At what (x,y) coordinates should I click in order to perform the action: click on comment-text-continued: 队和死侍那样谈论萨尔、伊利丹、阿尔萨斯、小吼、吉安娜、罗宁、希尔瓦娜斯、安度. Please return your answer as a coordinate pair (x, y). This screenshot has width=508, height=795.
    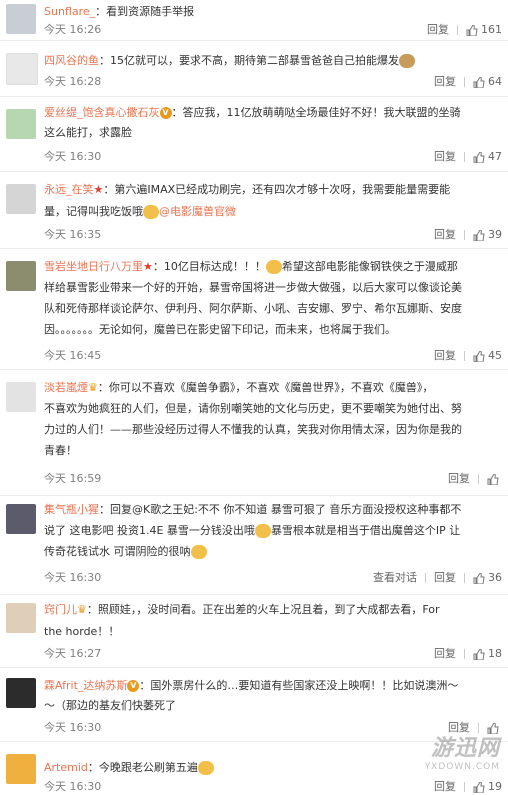
    Looking at the image, I should click on (253, 308).